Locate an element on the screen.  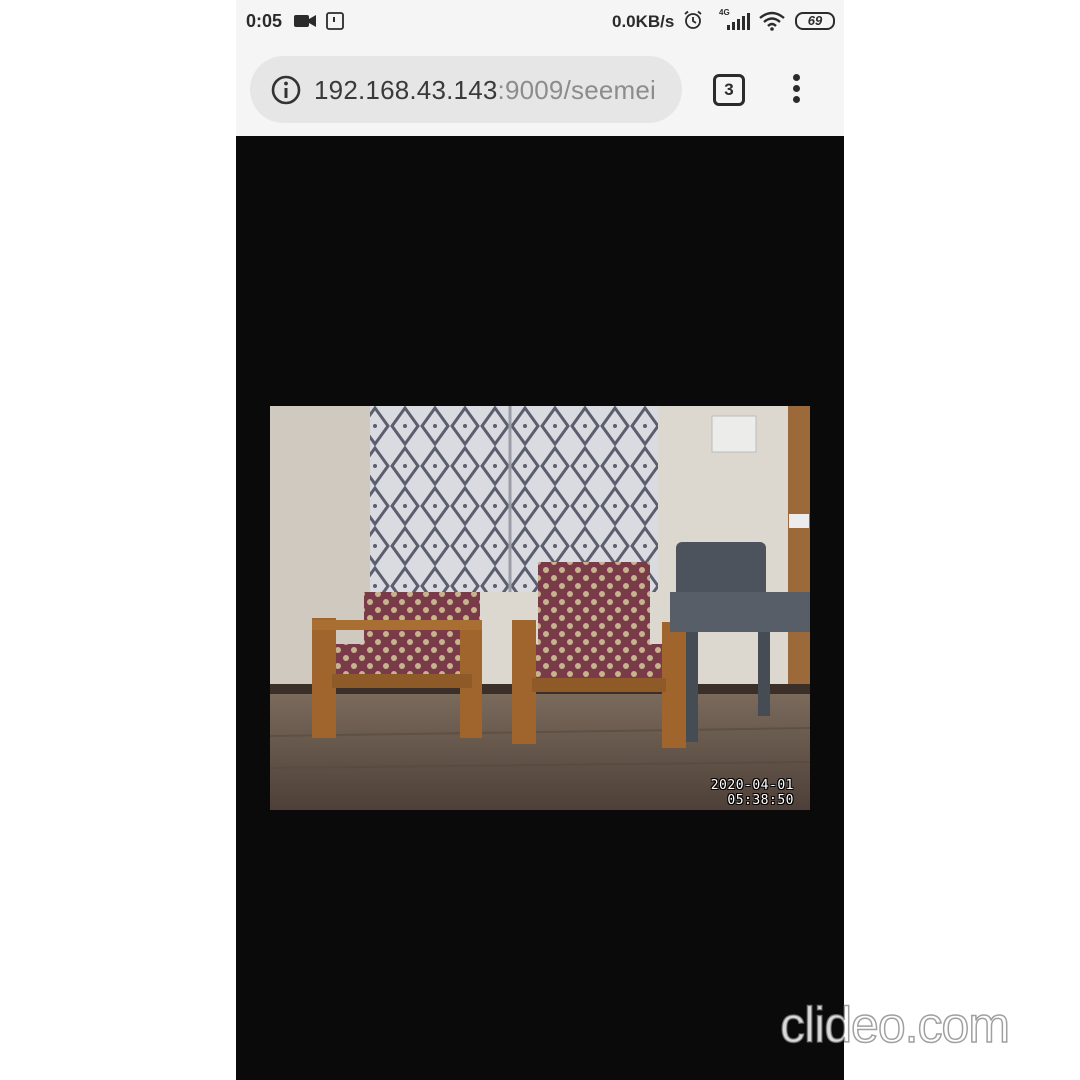
camera-timestamp: 2020-04-01 05:38:50 is located at coordinates (752, 793).